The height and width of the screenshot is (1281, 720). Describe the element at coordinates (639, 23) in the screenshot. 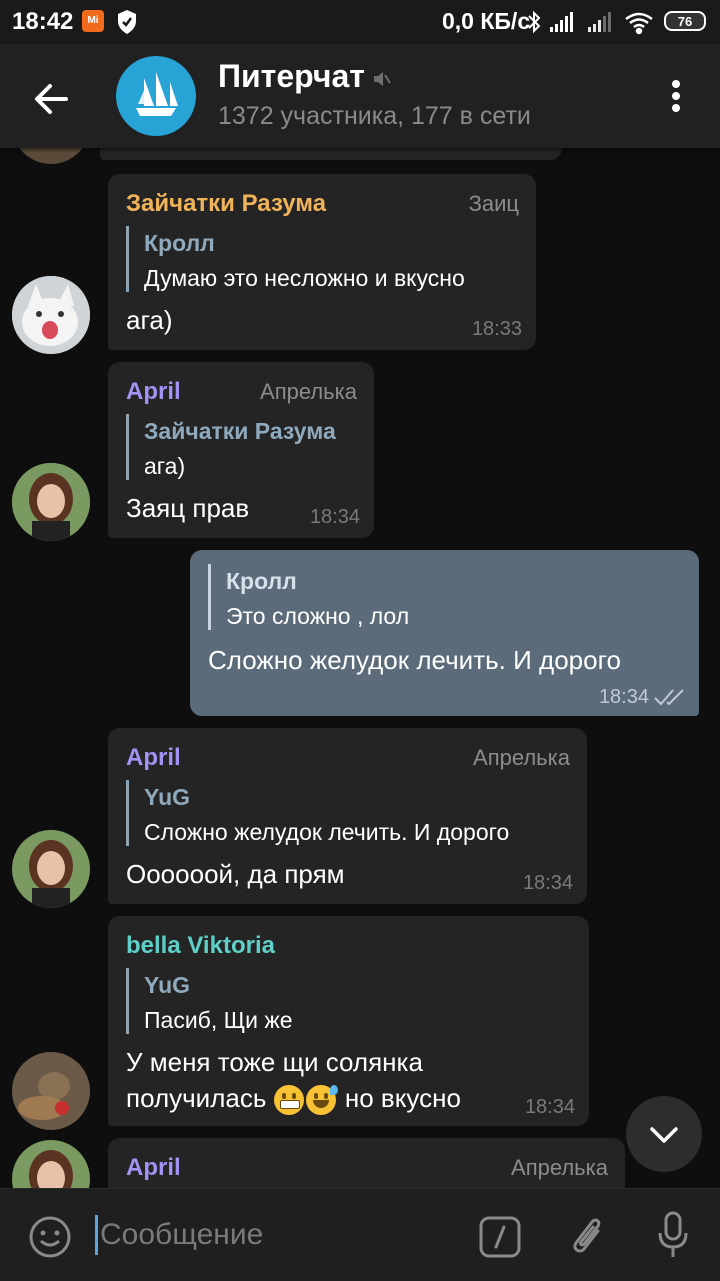

I see `wifi-icon` at that location.